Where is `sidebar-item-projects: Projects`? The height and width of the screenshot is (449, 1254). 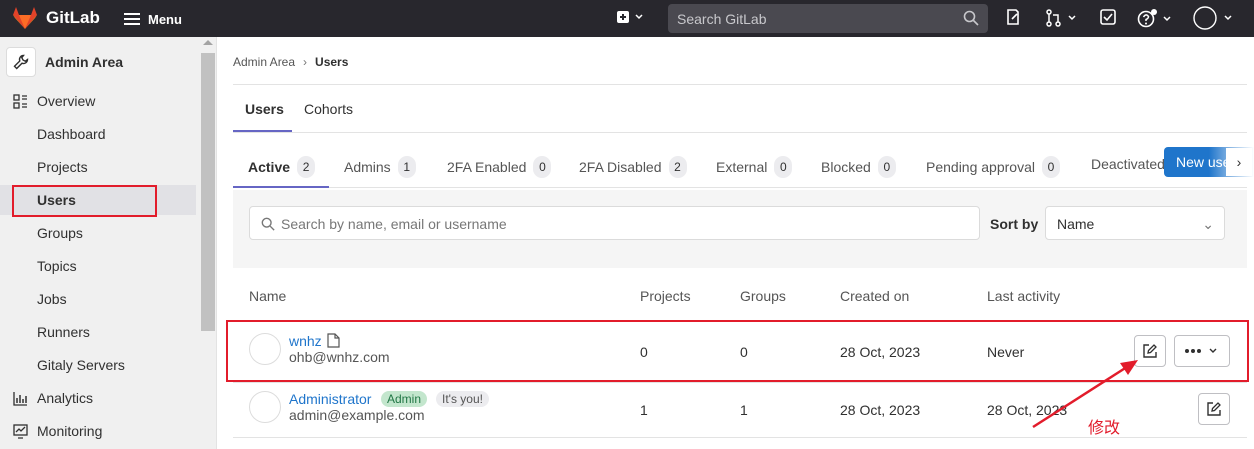
sidebar-item-projects: Projects is located at coordinates (98, 167).